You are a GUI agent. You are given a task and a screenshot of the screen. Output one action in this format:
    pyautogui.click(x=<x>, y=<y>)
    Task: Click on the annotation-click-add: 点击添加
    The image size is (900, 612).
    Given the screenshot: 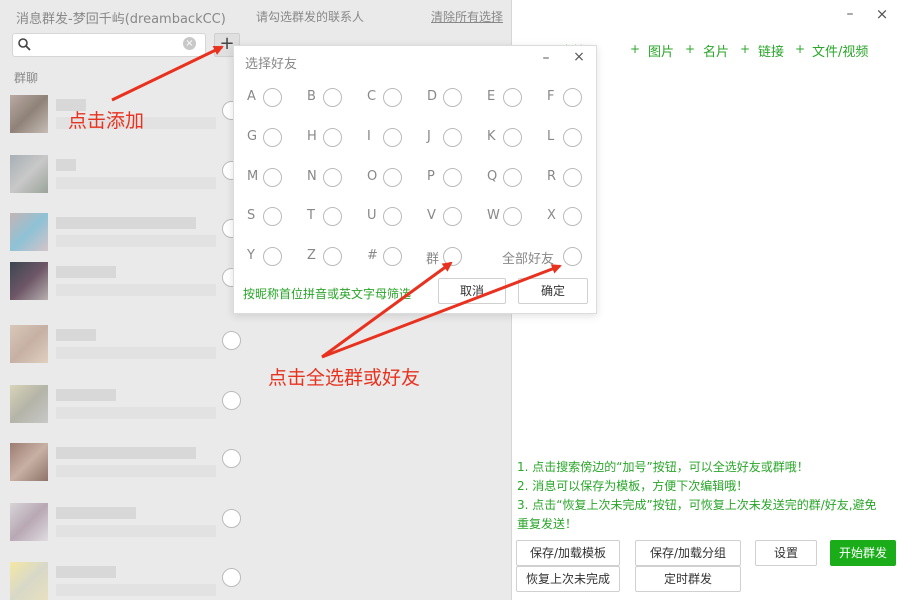 What is the action you would take?
    pyautogui.click(x=106, y=121)
    